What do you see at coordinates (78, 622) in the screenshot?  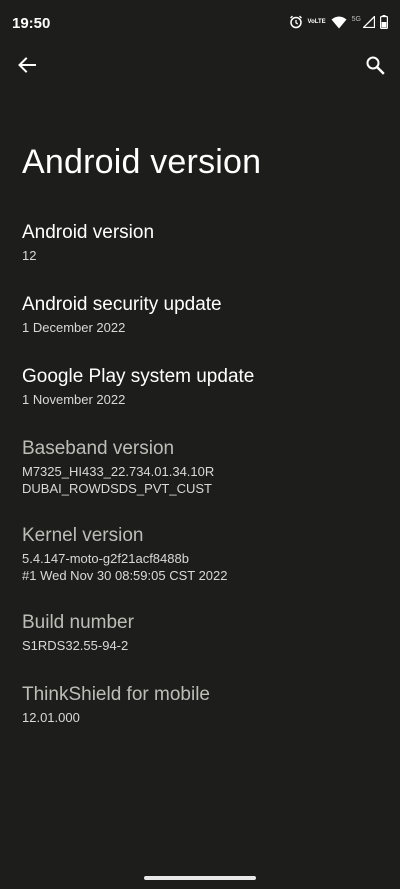 I see `item-title: Build number` at bounding box center [78, 622].